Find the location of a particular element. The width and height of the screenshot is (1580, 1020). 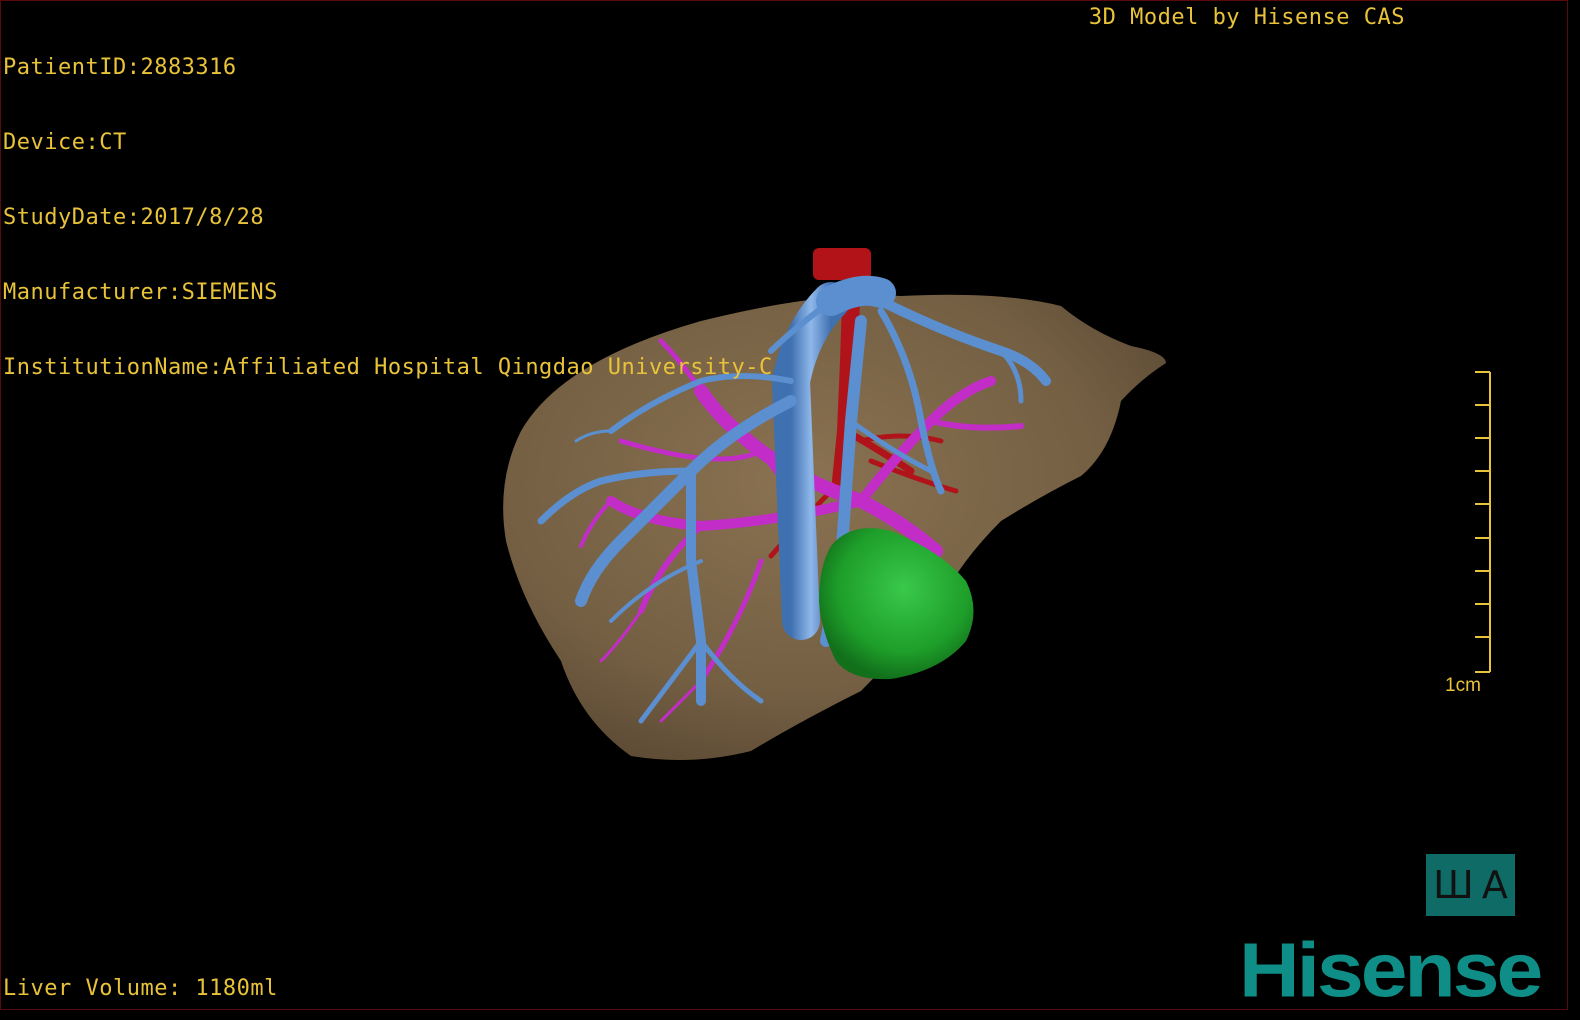

view-toggle-button: Ш A is located at coordinates (1470, 885).